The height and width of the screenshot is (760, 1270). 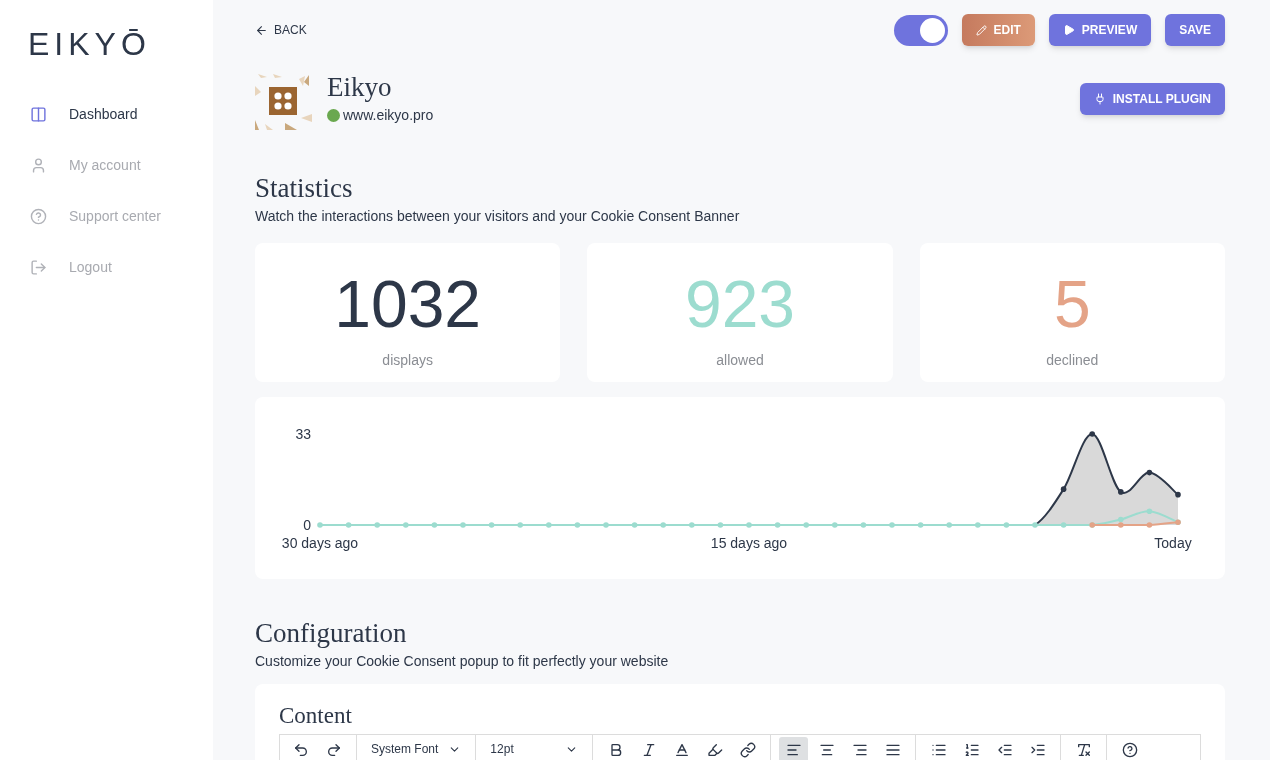 I want to click on nav-item: Logout, so click(x=71, y=267).